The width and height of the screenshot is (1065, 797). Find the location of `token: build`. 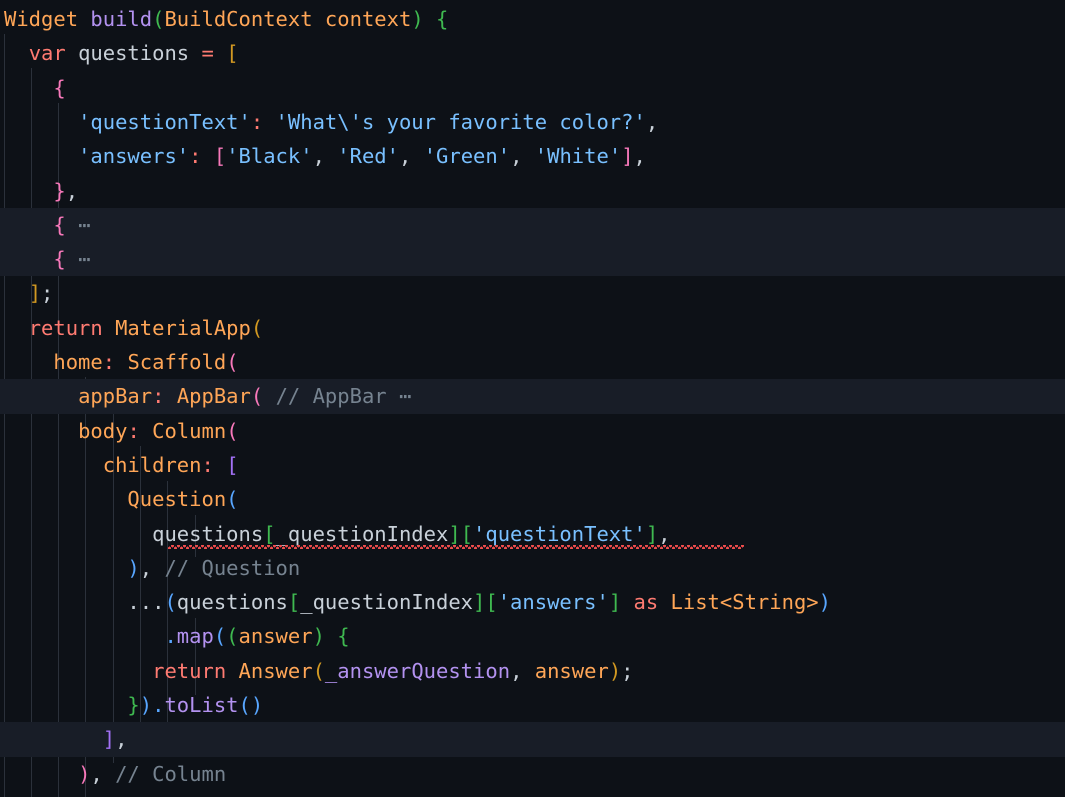

token: build is located at coordinates (121, 19).